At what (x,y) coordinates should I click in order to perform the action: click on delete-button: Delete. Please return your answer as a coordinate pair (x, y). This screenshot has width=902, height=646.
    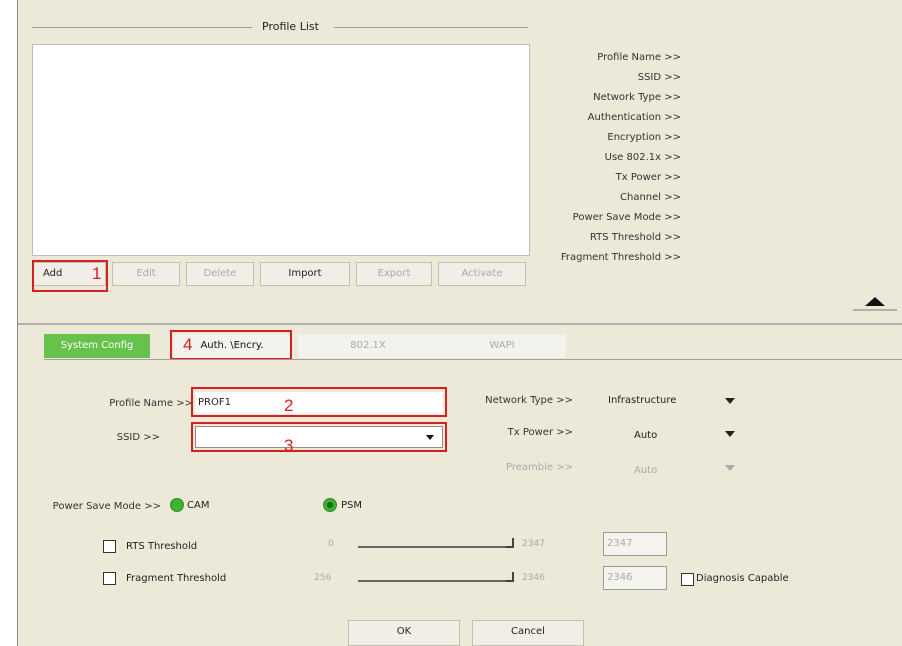
    Looking at the image, I should click on (220, 274).